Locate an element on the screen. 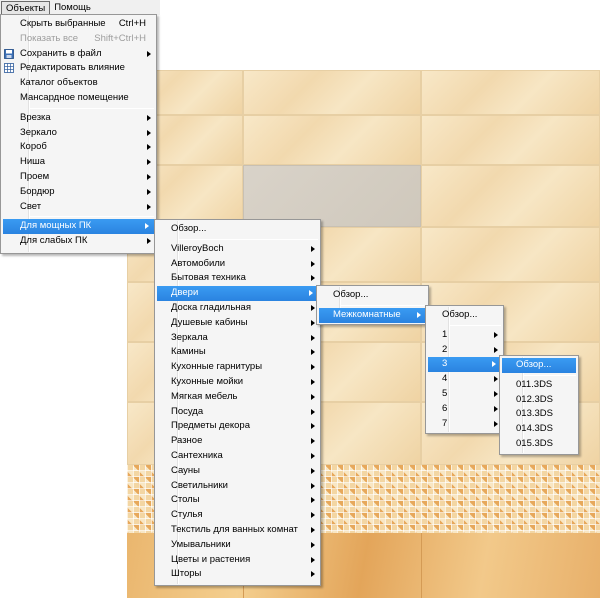 The width and height of the screenshot is (600, 598). niche-item: Ниша is located at coordinates (78, 162).